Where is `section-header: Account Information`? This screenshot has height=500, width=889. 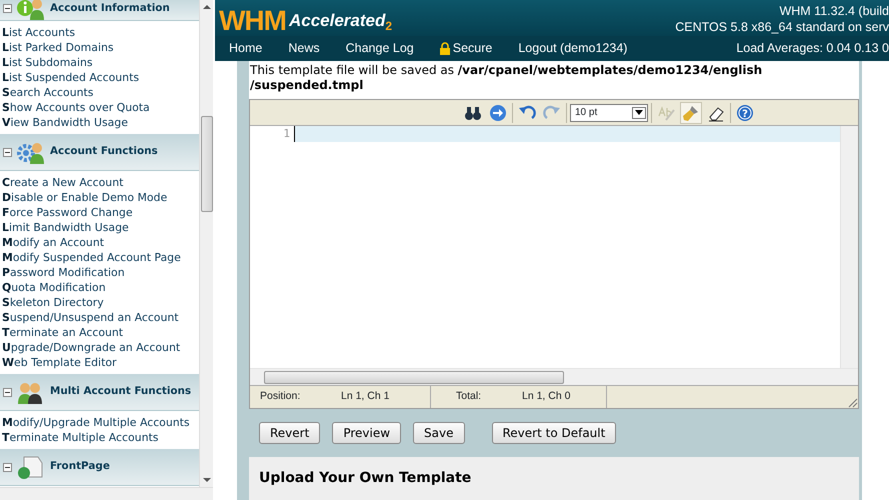
section-header: Account Information is located at coordinates (99, 10).